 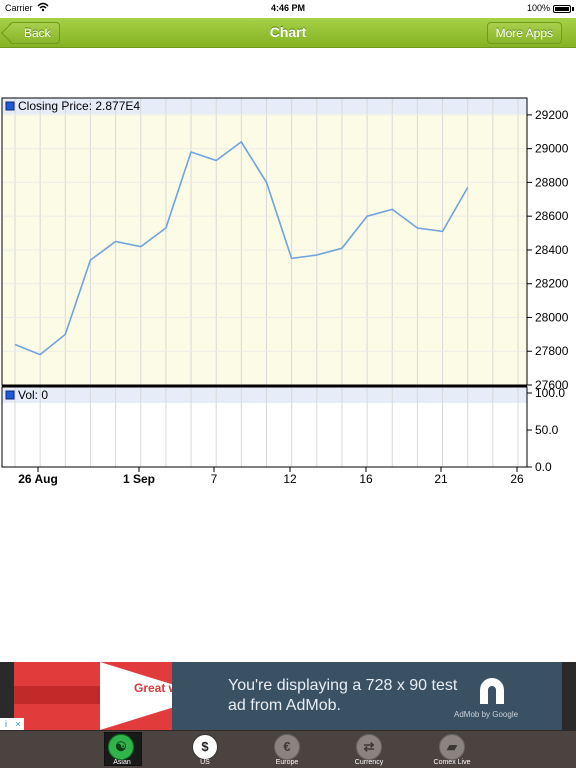 I want to click on currency-exchange-icon: ⇄, so click(x=369, y=747).